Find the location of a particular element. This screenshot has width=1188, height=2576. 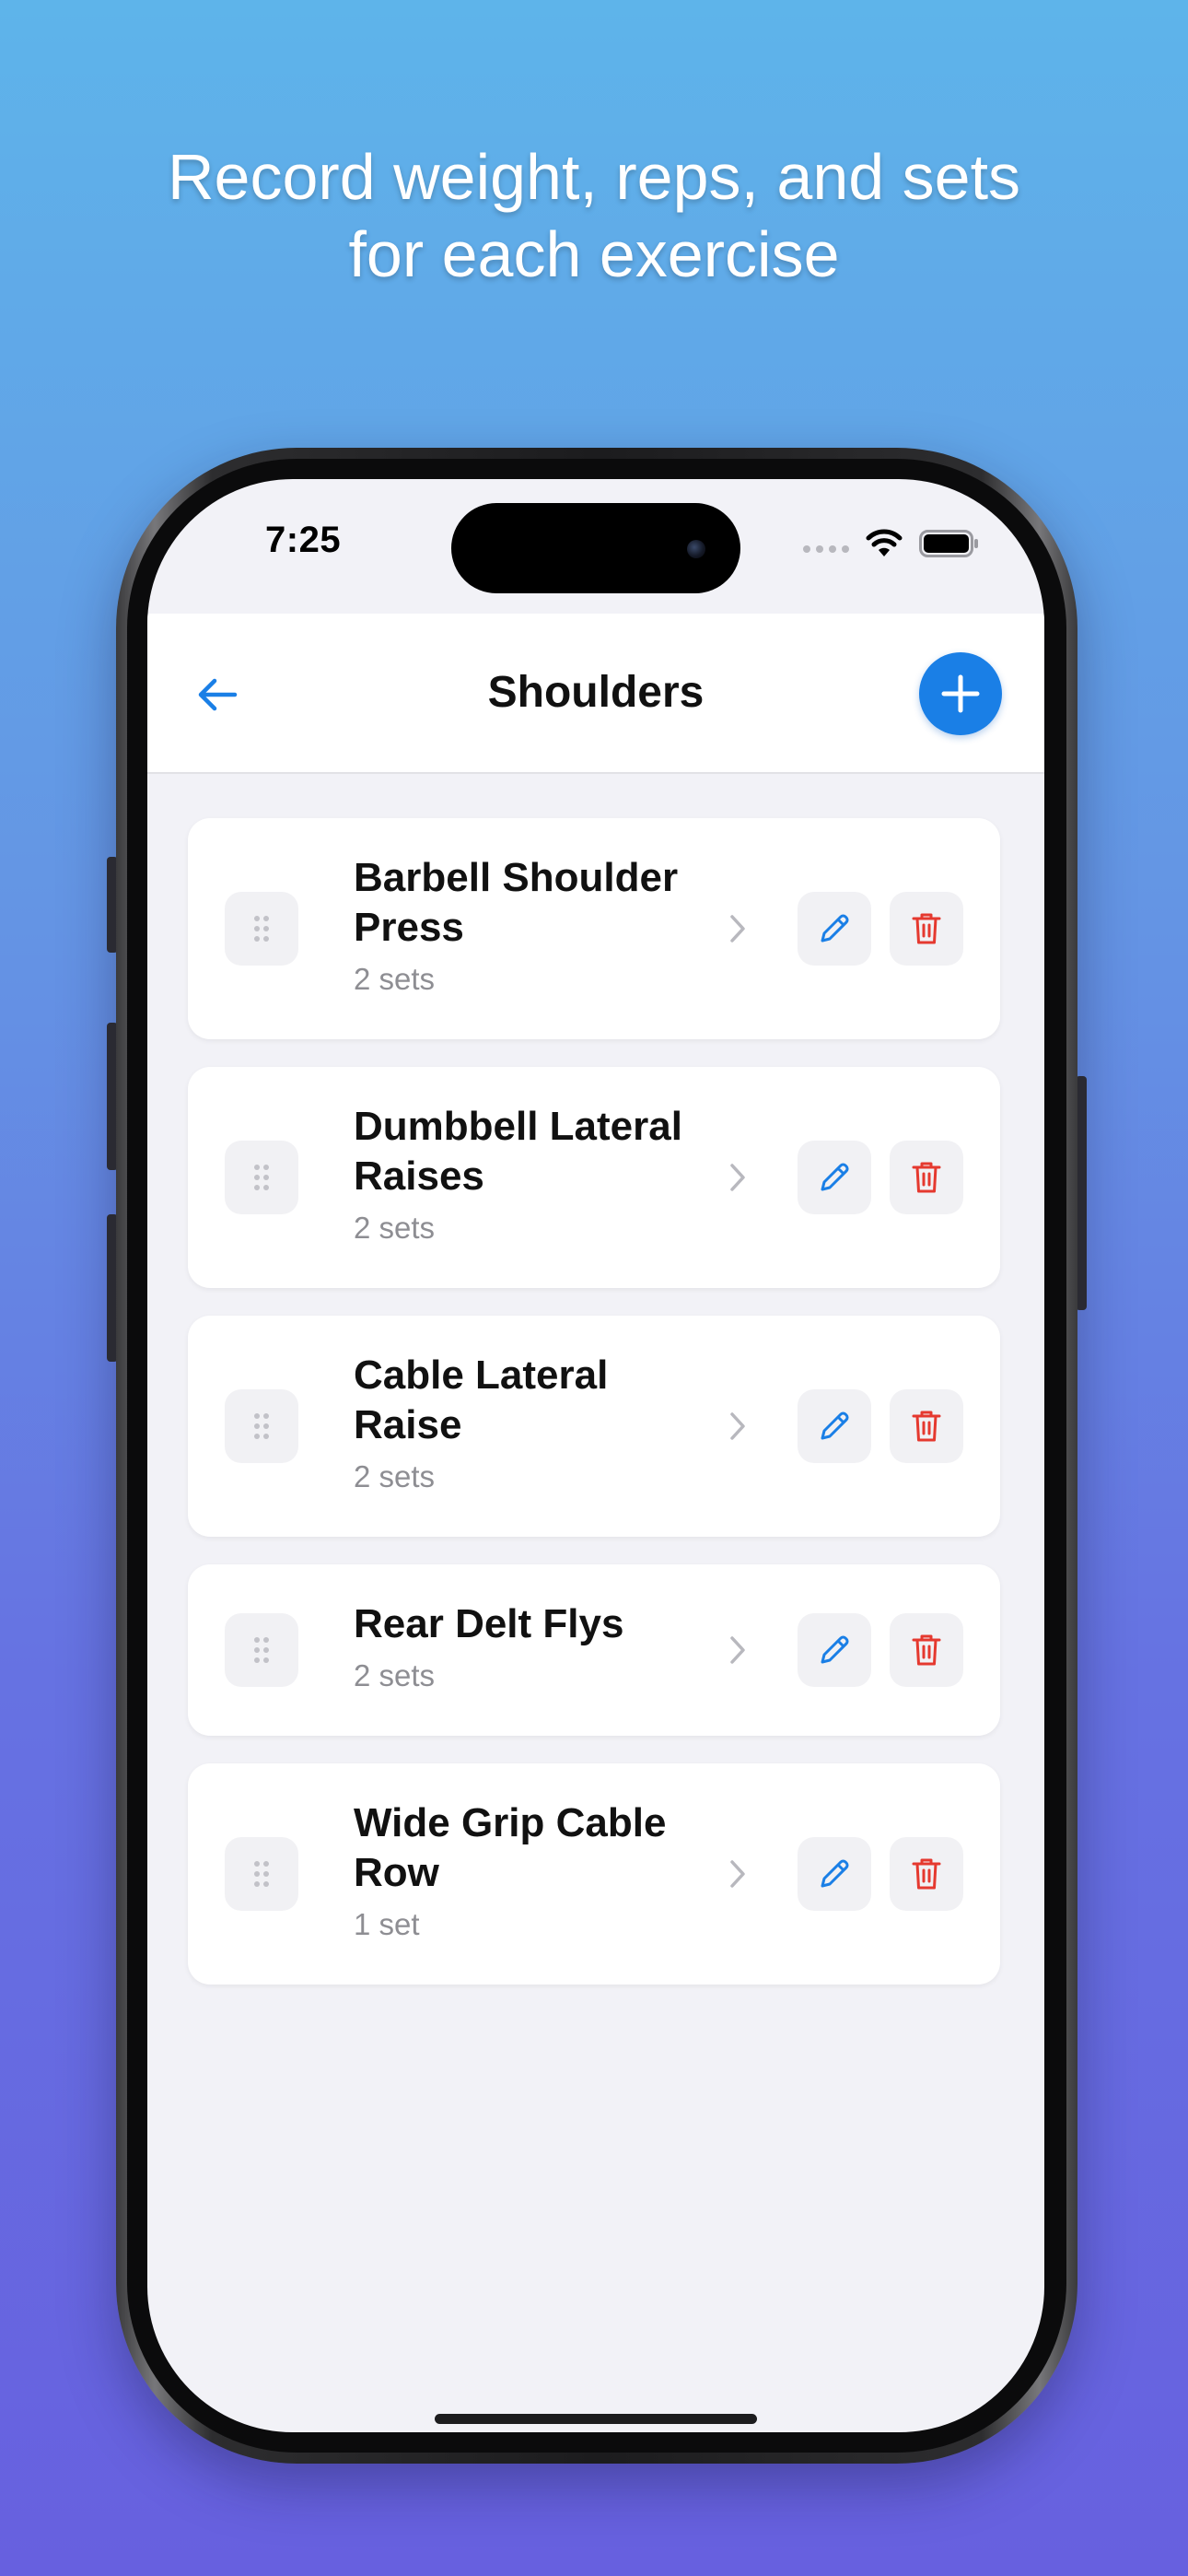

exercise-card: Wide Grip Cable Row 1 set is located at coordinates (594, 1874).